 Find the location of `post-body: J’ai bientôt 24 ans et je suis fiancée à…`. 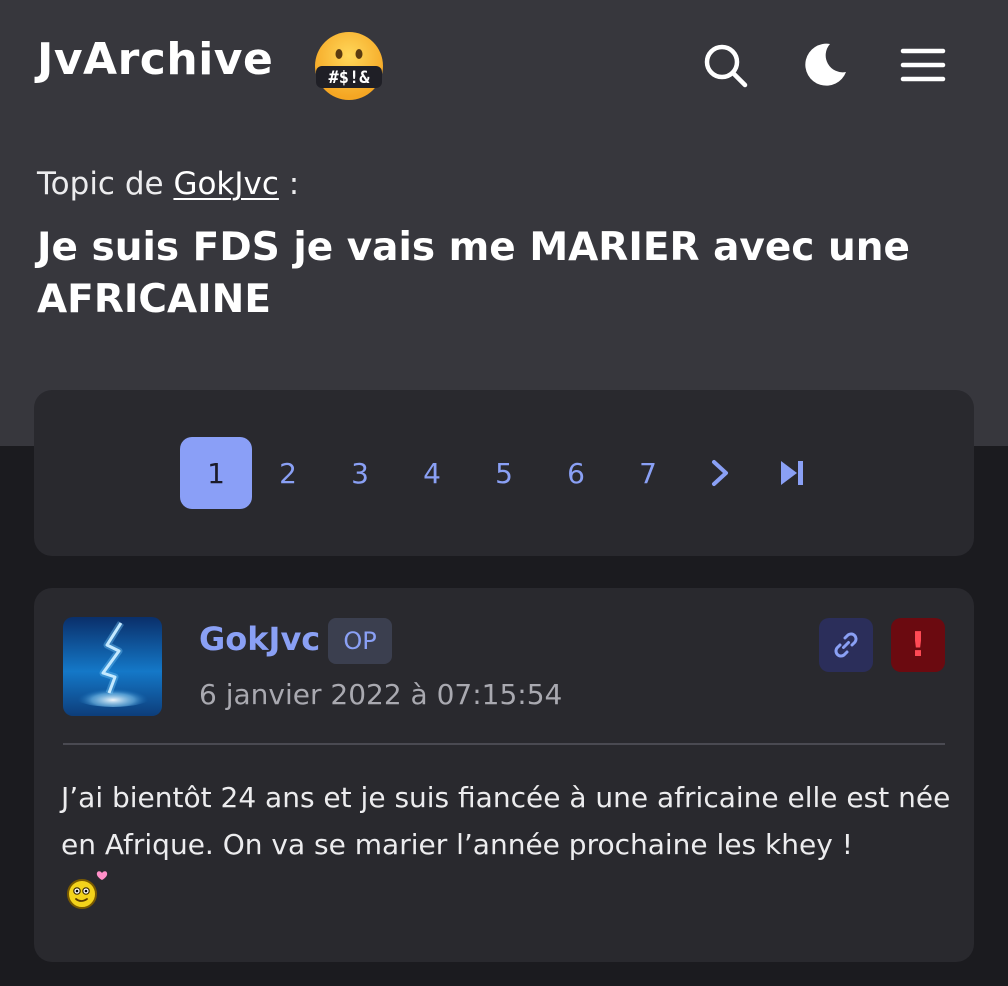

post-body: J’ai bientôt 24 ans et je suis fiancée à… is located at coordinates (506, 821).